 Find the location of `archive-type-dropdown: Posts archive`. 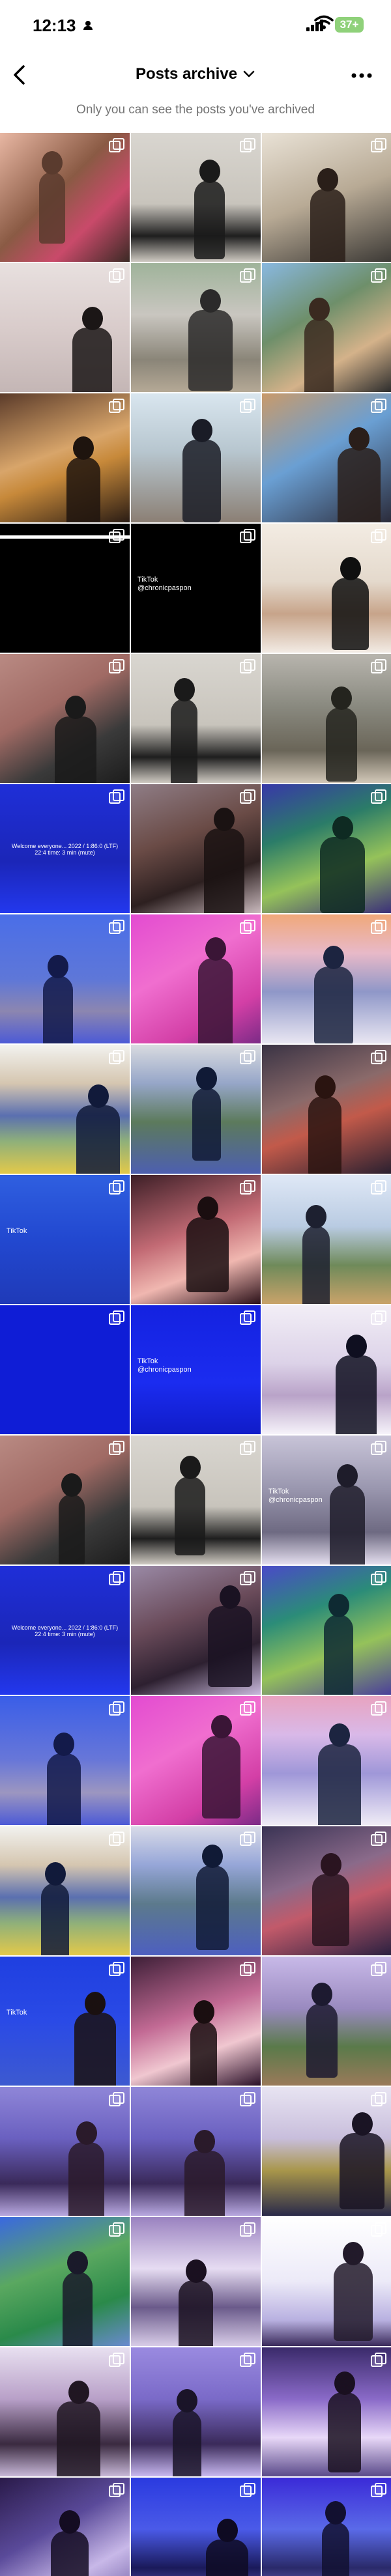

archive-type-dropdown: Posts archive is located at coordinates (195, 74).